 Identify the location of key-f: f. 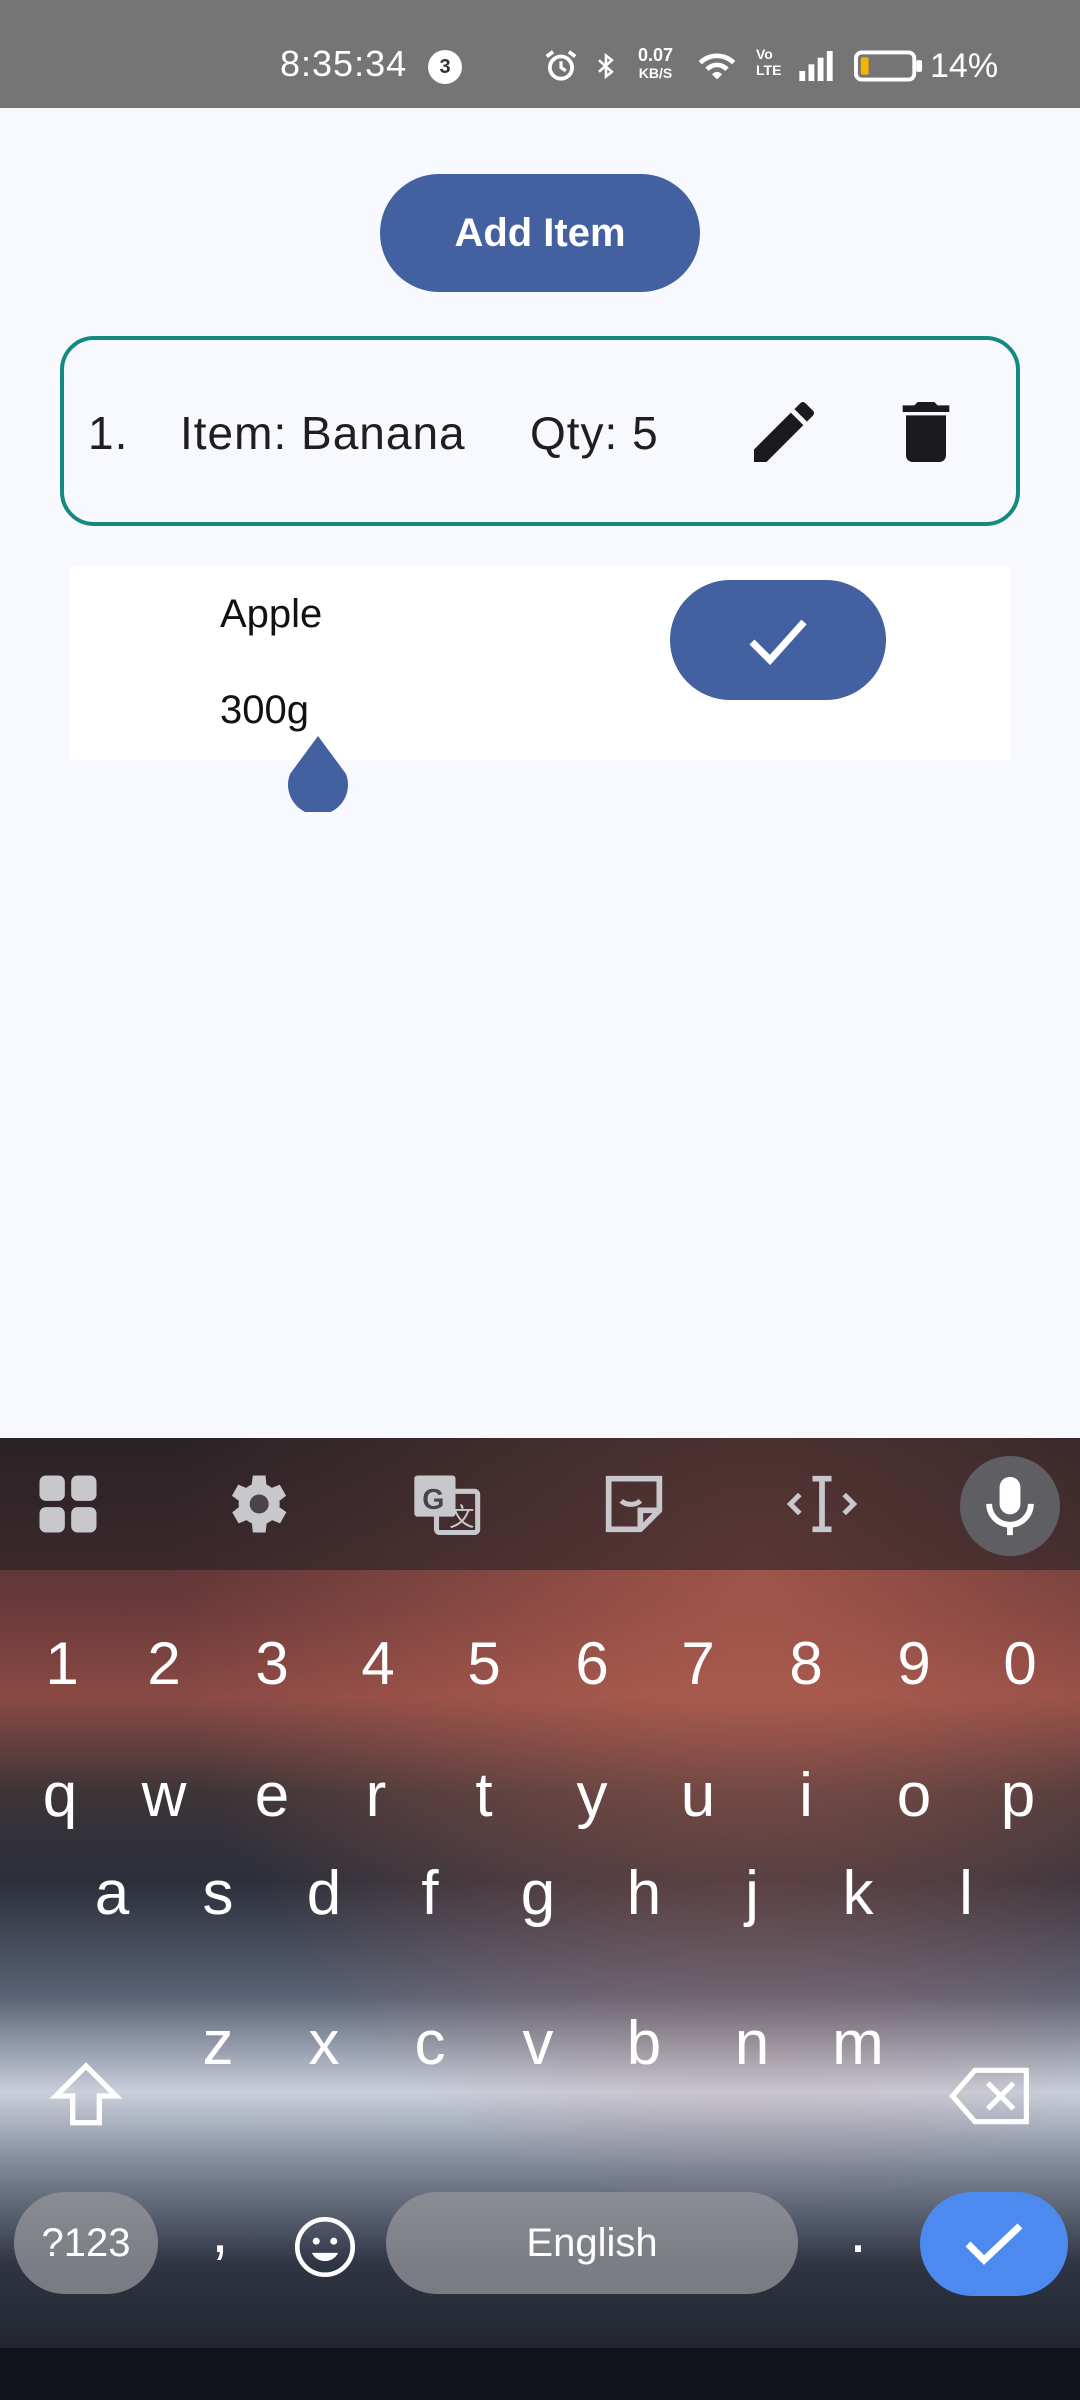
(430, 1894).